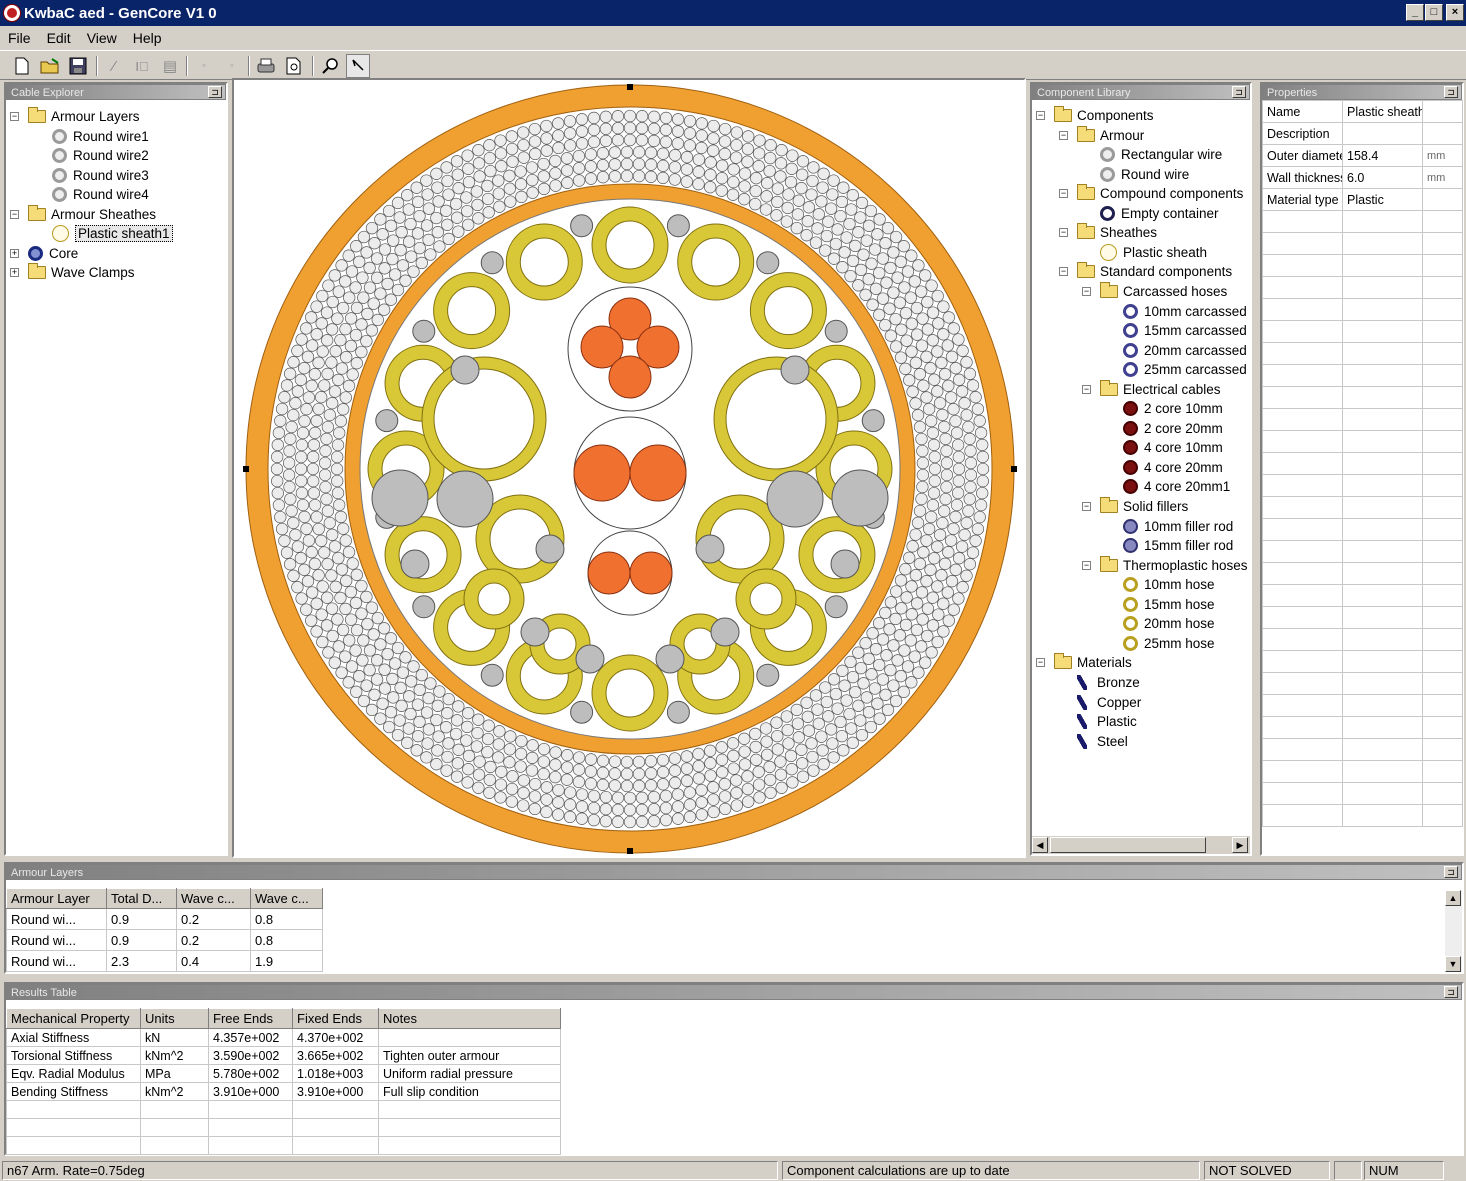  Describe the element at coordinates (1173, 408) in the screenshot. I see `tree-item-2-core-10mm: 2 core 10mm` at that location.